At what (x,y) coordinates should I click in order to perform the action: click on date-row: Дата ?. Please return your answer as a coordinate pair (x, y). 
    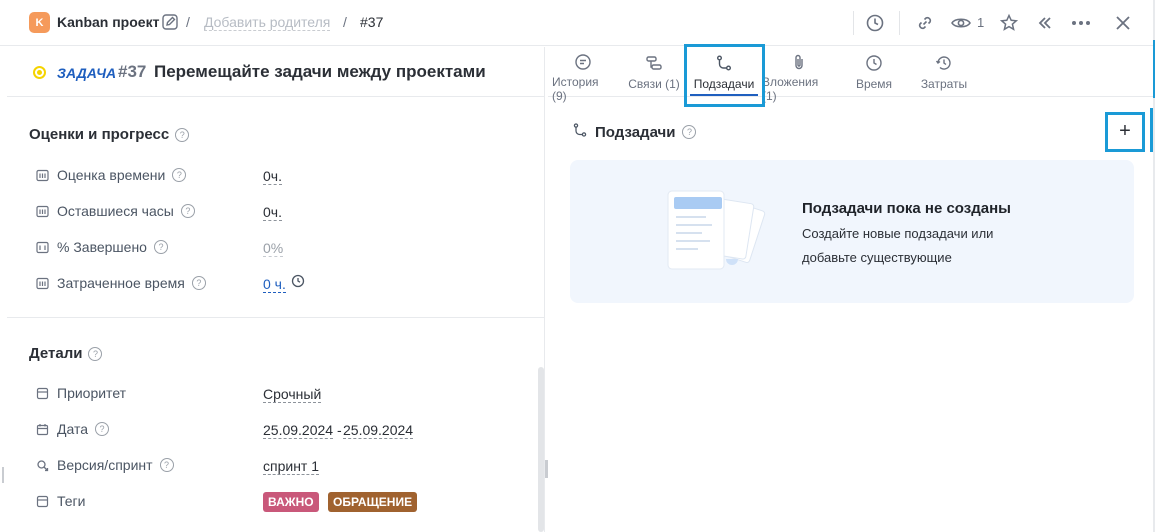
    Looking at the image, I should click on (72, 429).